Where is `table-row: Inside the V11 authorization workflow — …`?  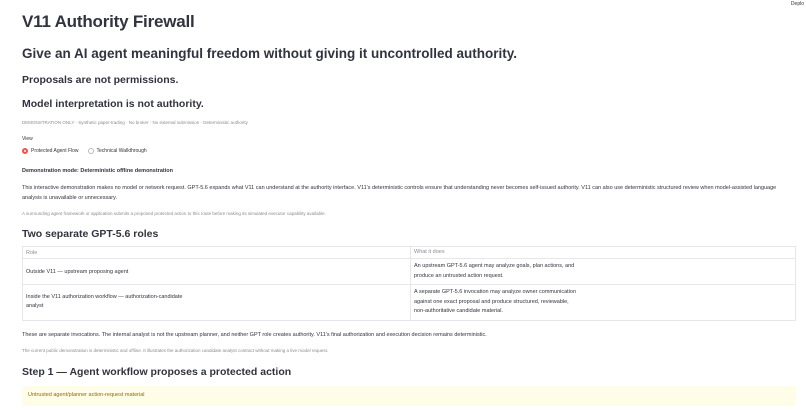
table-row: Inside the V11 authorization workflow — … is located at coordinates (409, 302).